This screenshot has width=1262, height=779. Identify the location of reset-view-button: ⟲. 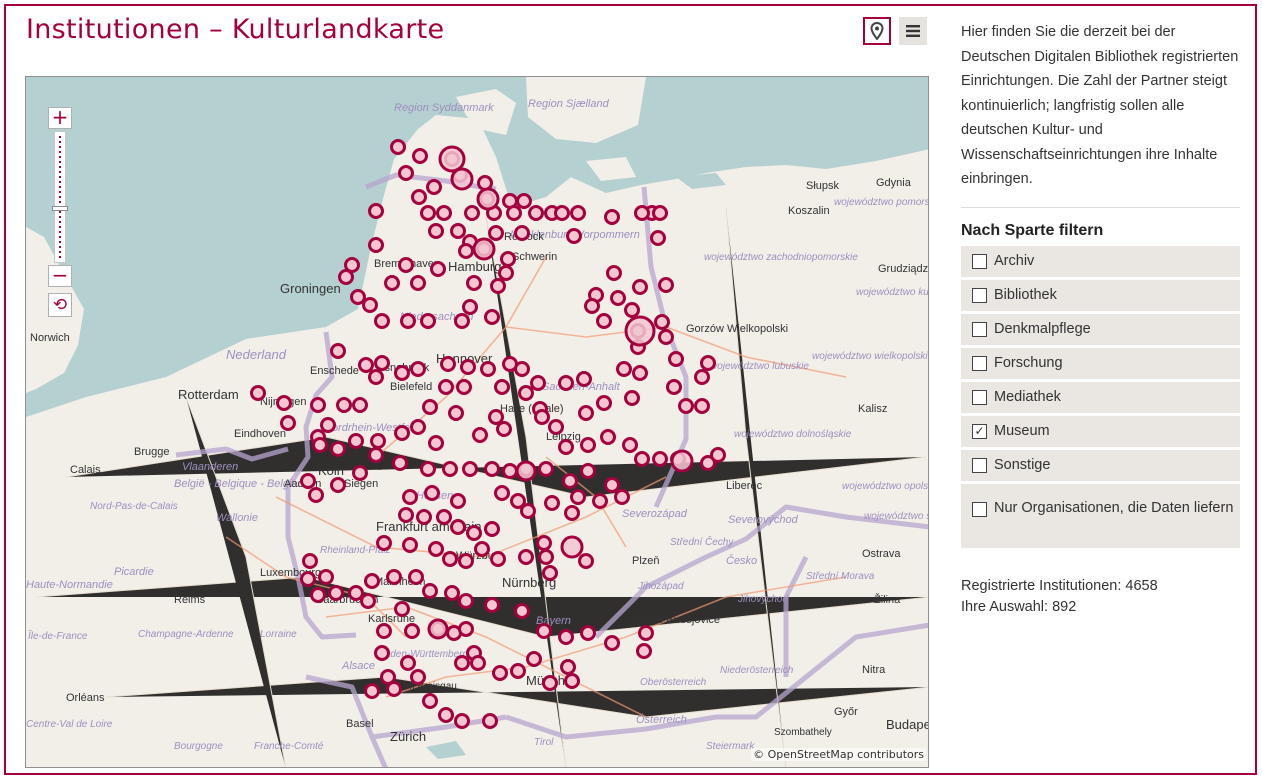
(60, 305).